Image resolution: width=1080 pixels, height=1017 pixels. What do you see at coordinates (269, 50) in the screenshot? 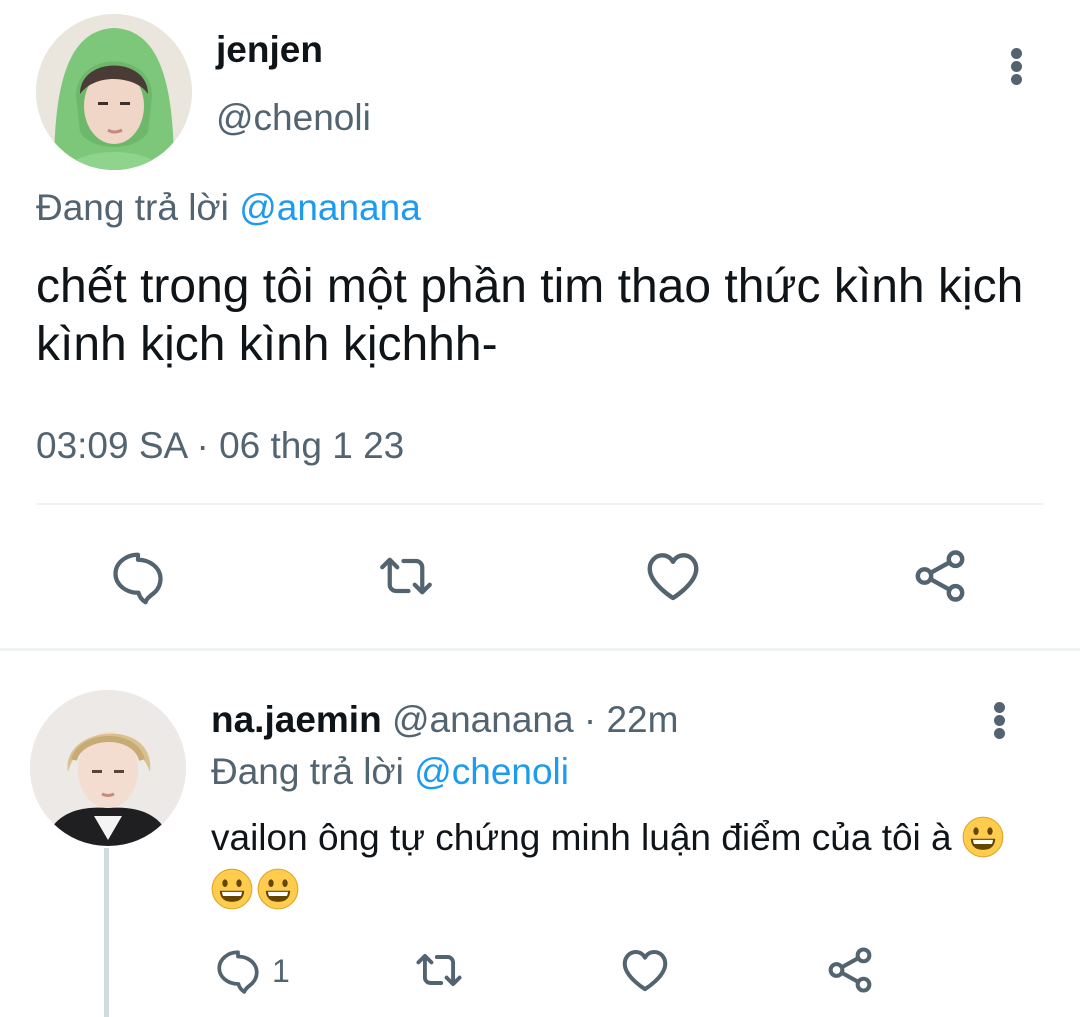
I see `main-tweet-display-name: jenjen` at bounding box center [269, 50].